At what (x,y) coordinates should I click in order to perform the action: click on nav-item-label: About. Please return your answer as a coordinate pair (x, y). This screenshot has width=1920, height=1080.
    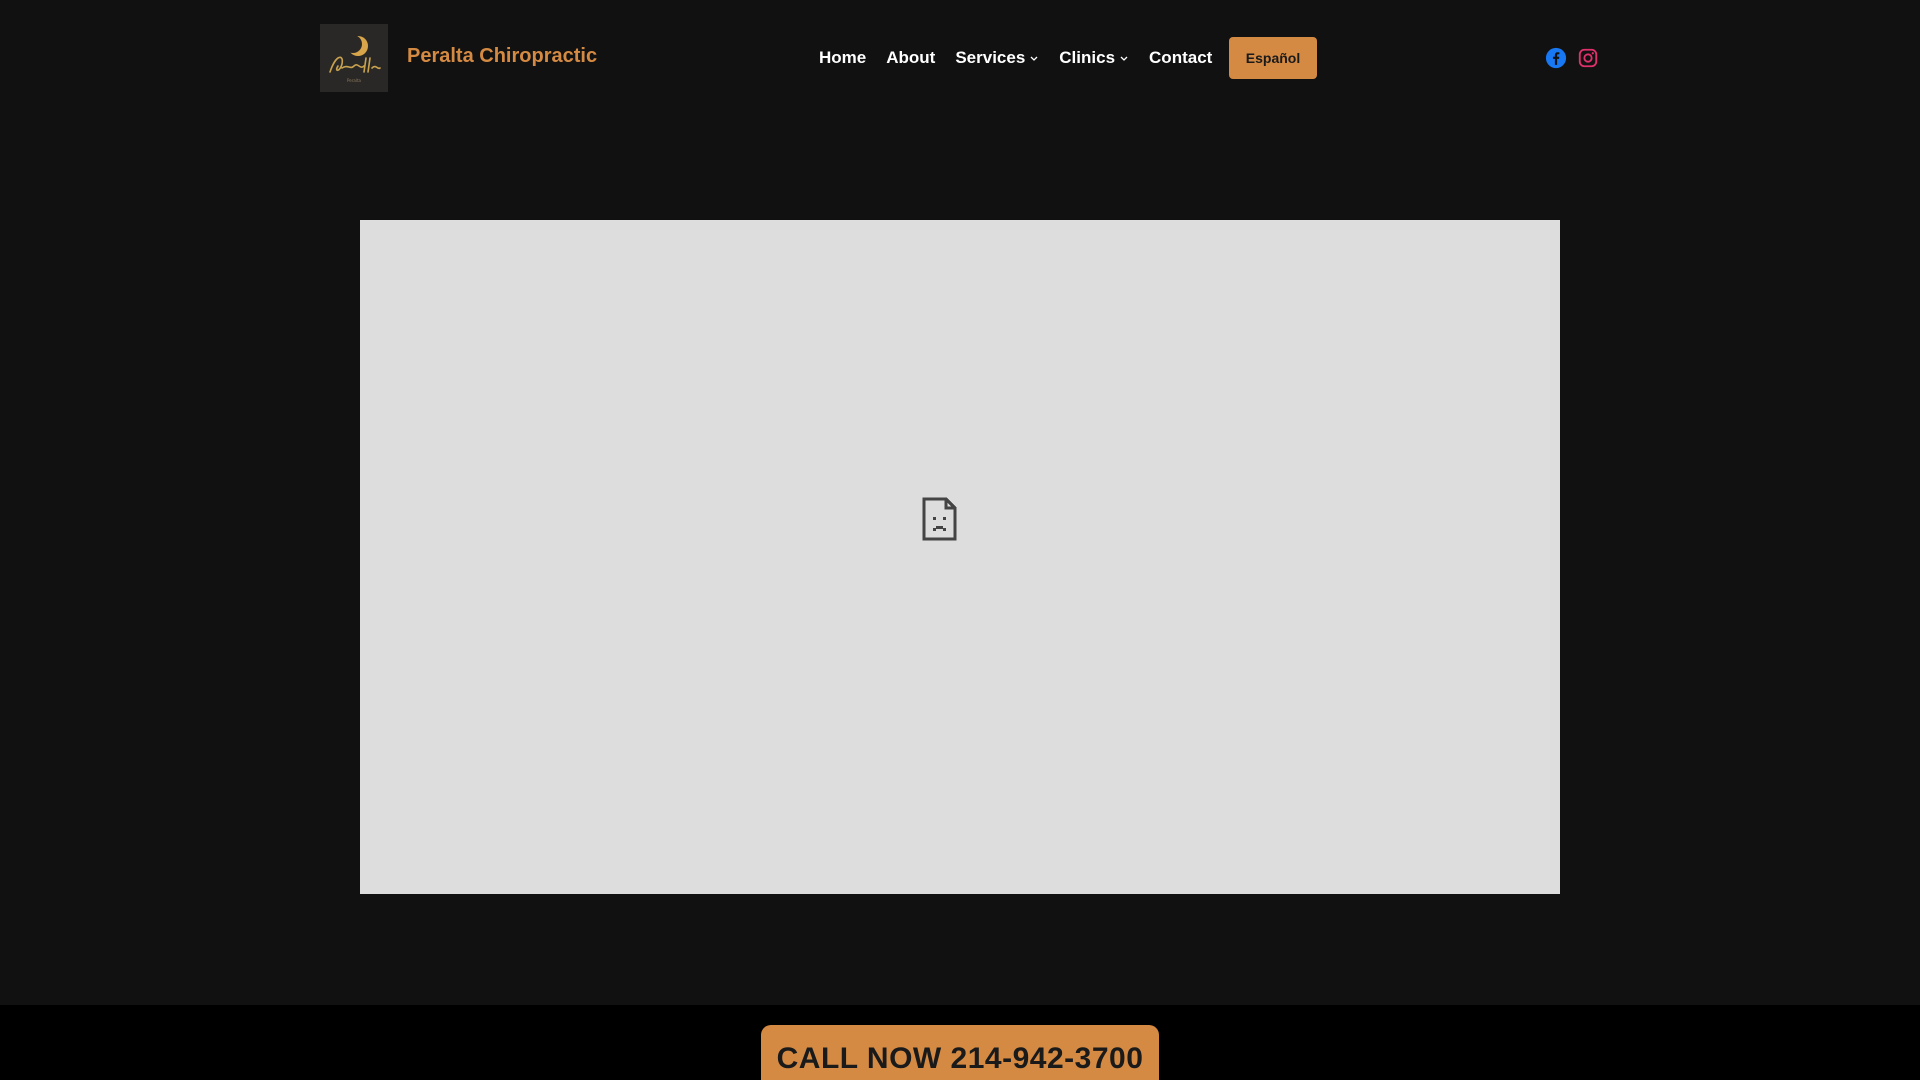
    Looking at the image, I should click on (911, 57).